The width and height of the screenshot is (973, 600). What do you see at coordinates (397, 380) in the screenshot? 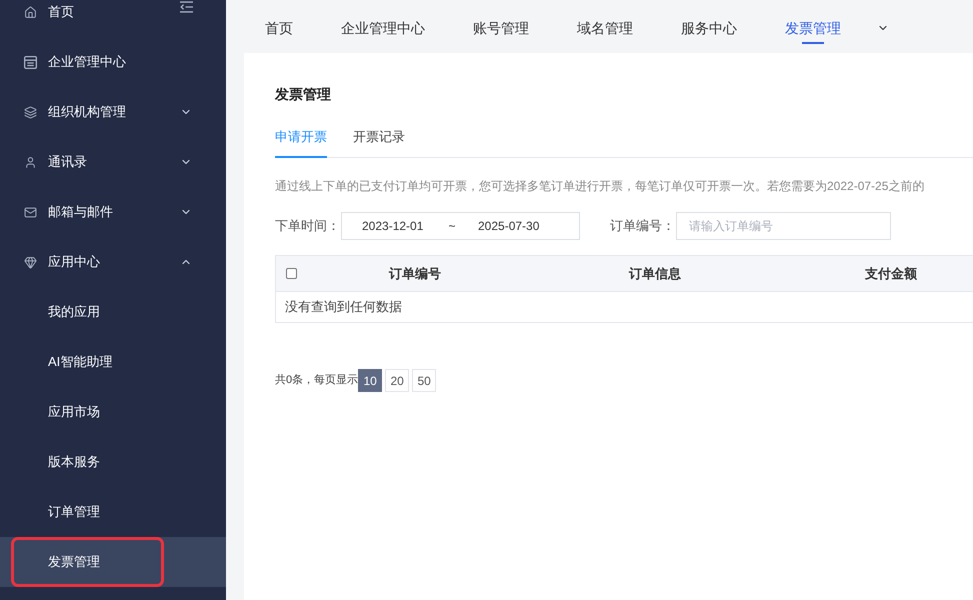
I see `page-size-button: 20` at bounding box center [397, 380].